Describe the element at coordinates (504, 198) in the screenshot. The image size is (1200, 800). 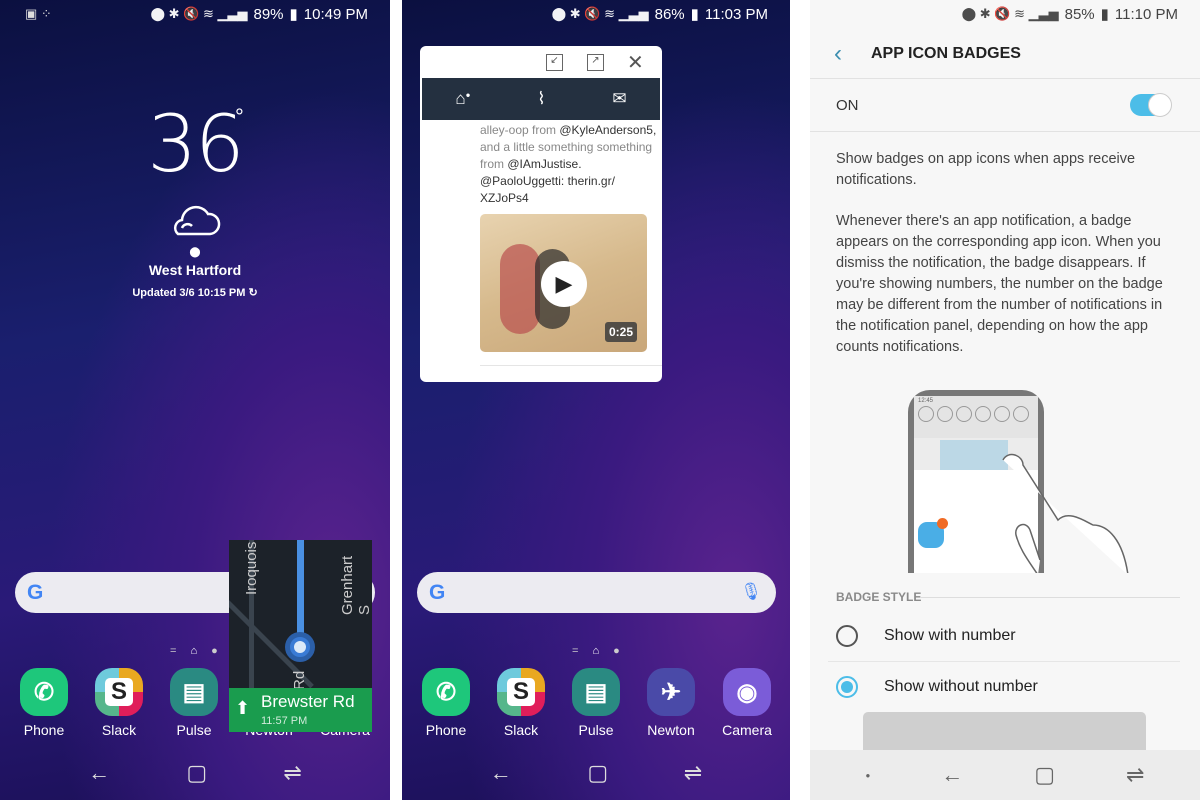
I see `tweet-link: XZJoPs4` at that location.